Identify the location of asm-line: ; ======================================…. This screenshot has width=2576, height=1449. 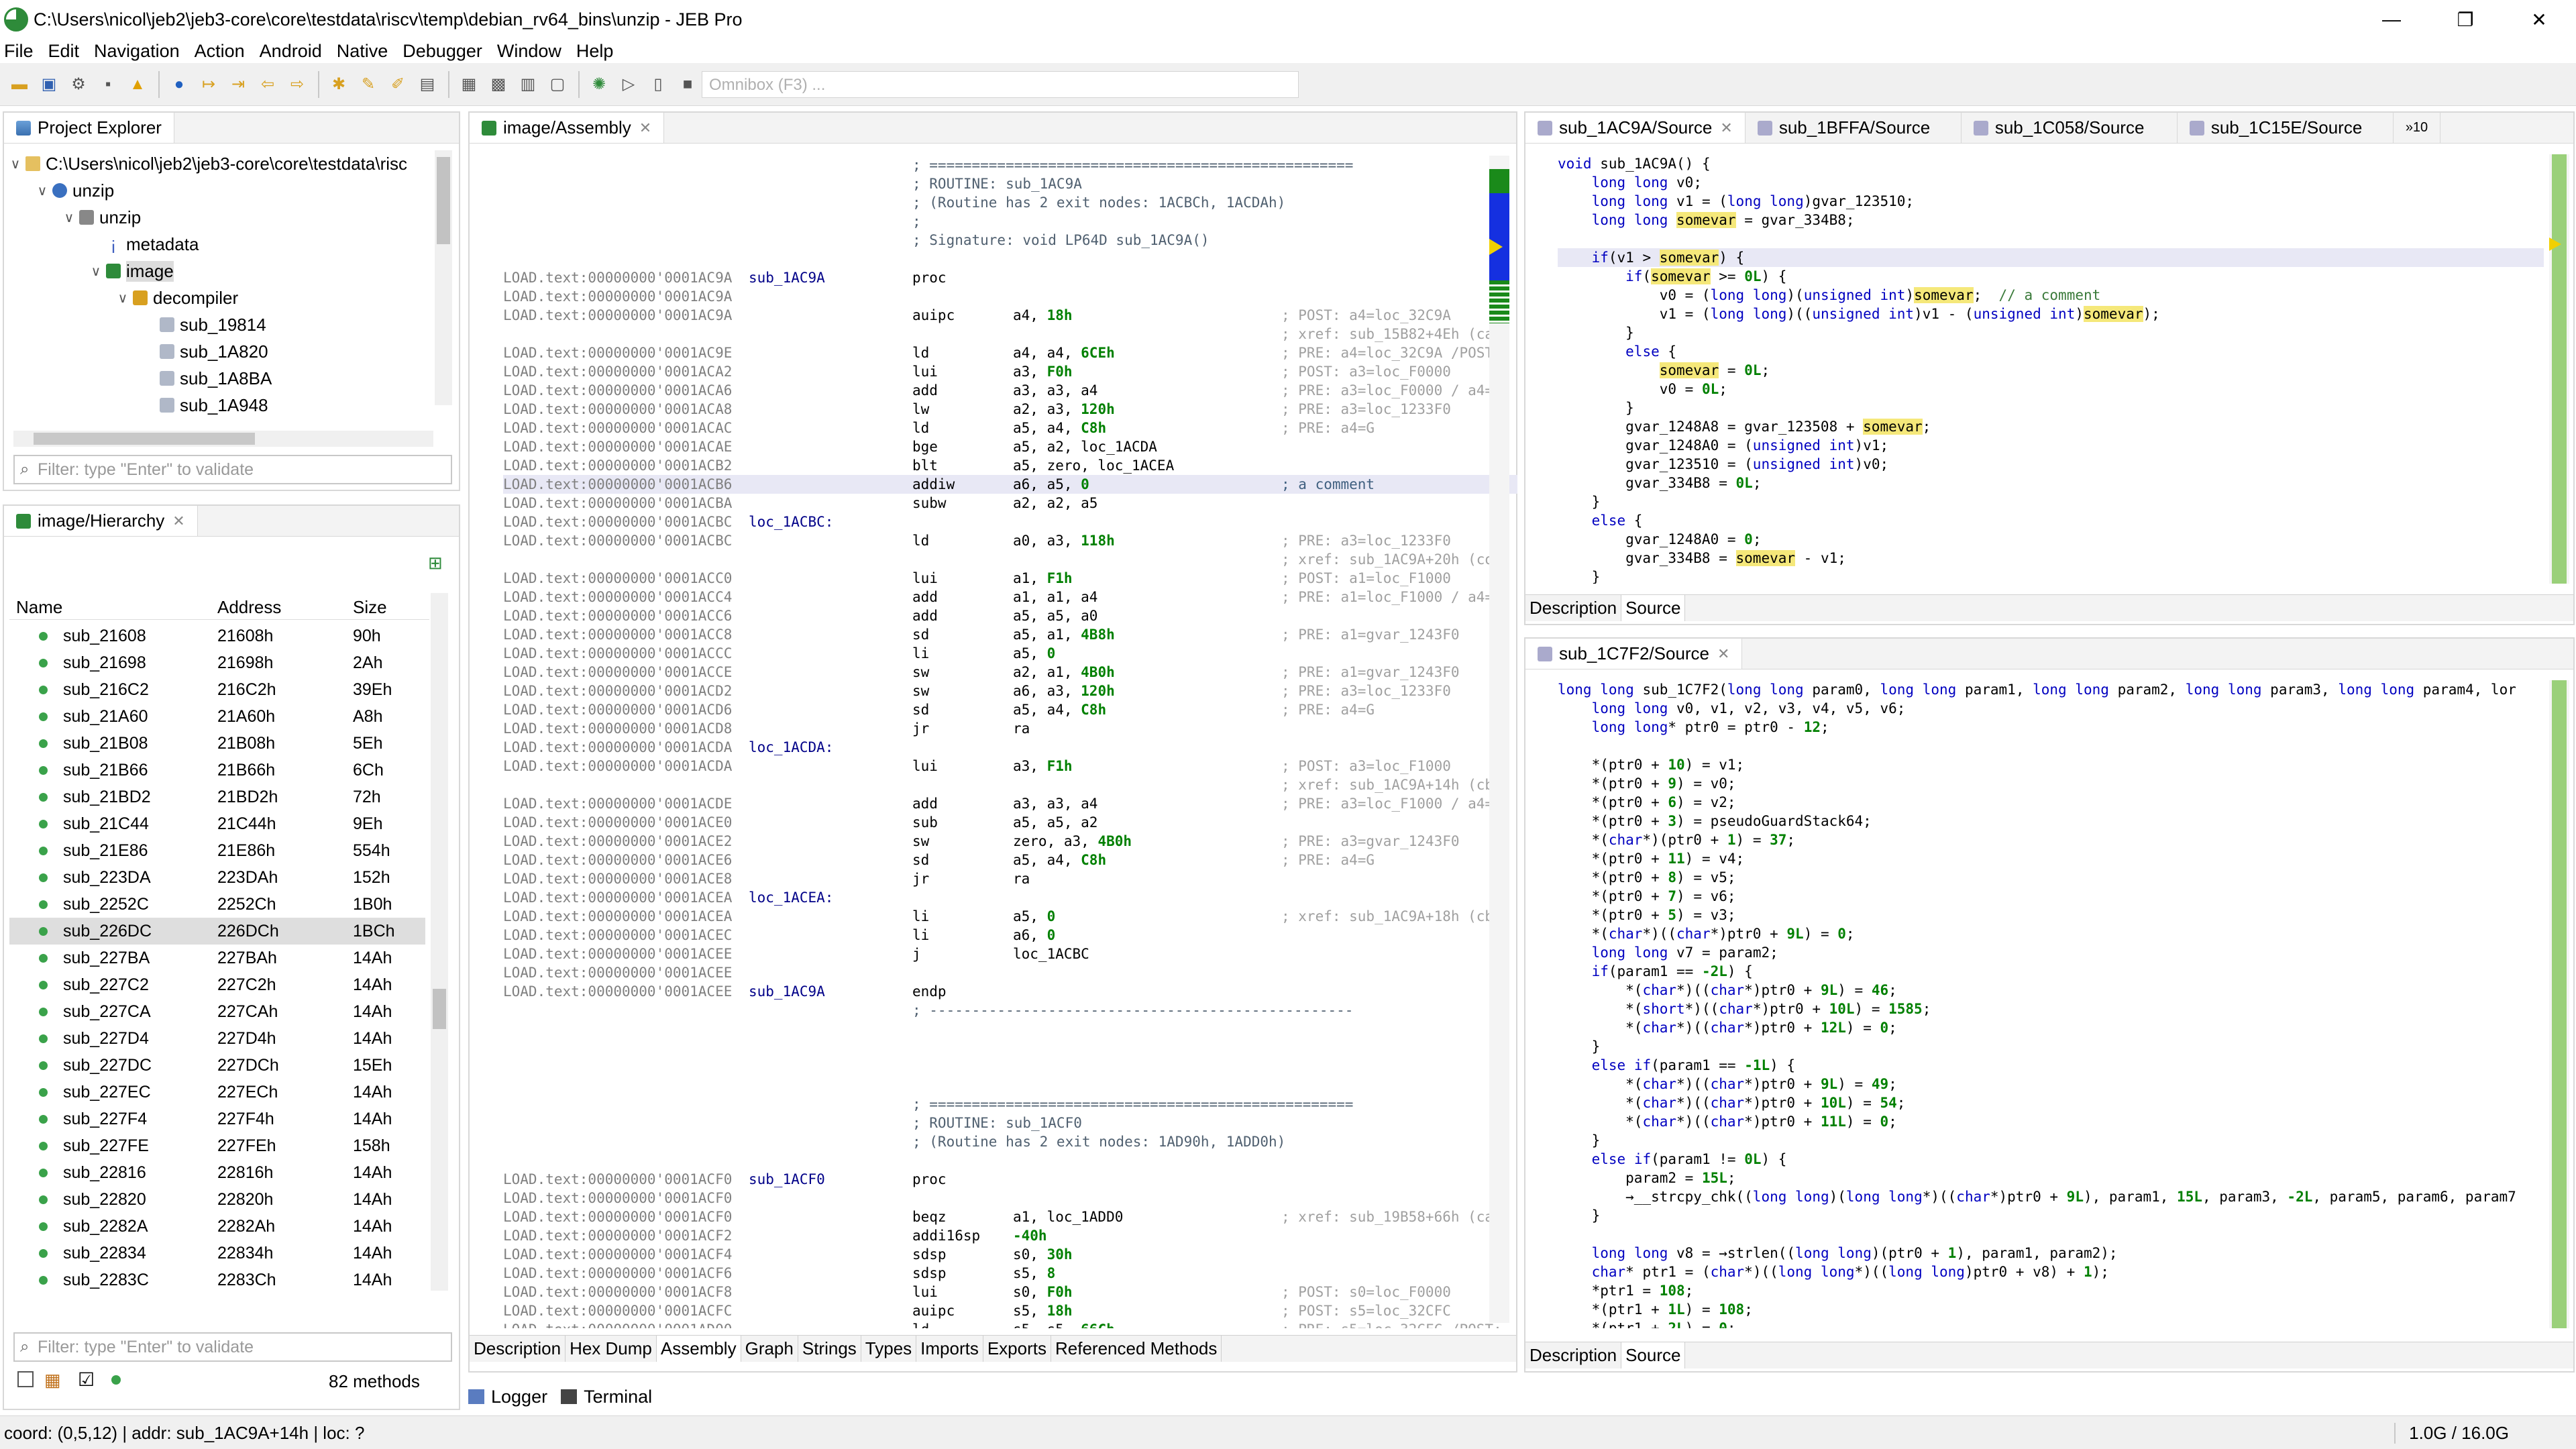
(1010, 1104).